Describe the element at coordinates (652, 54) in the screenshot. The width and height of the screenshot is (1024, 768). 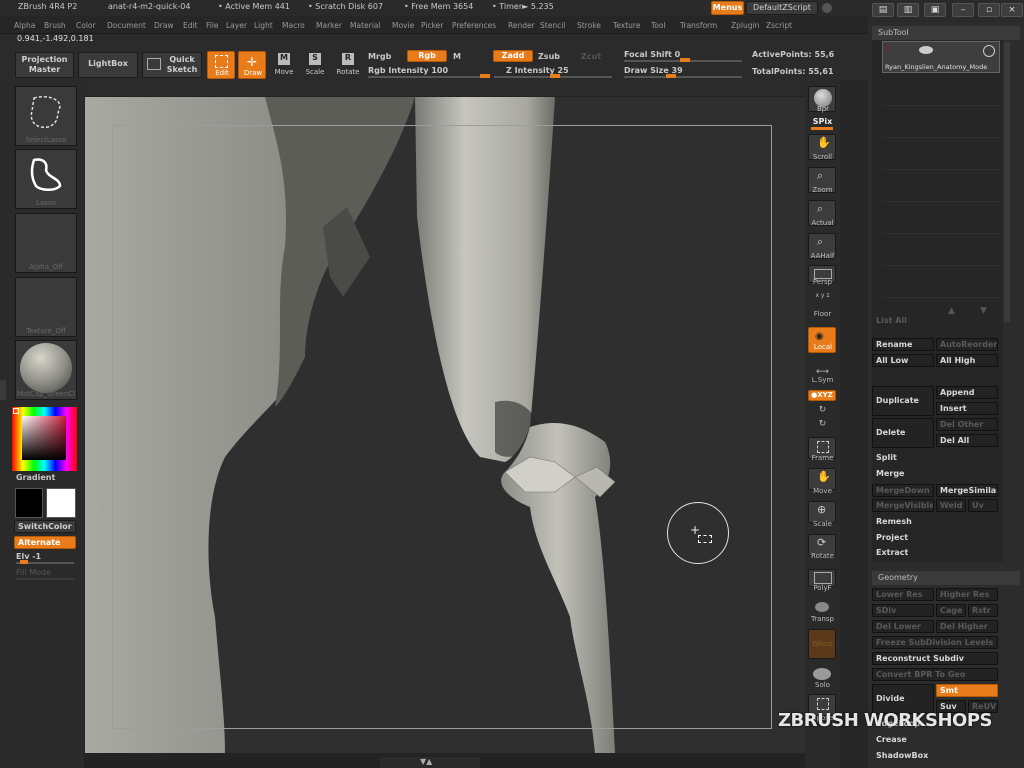
I see `focal-shift-slider: Focal Shift 0` at that location.